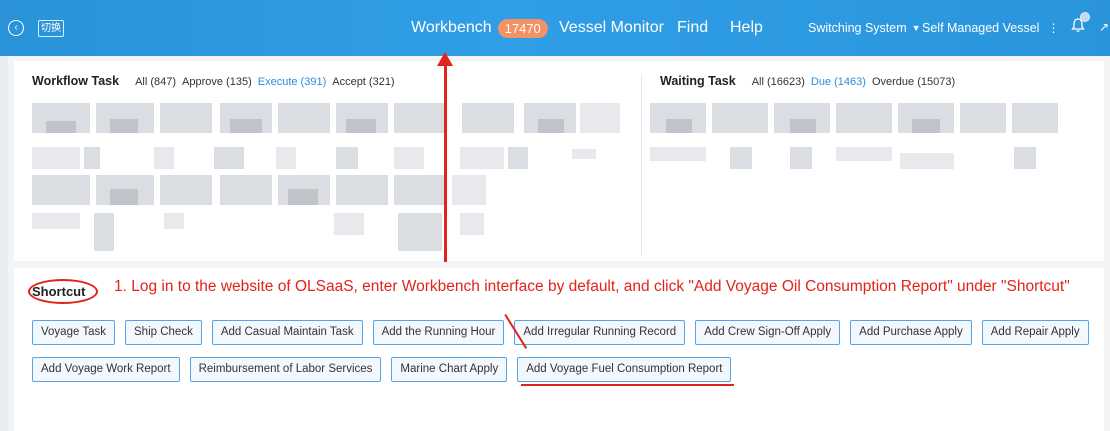 The image size is (1110, 431). Describe the element at coordinates (106, 369) in the screenshot. I see `add-voyage-work-report-button: Add Voyage Work Report` at that location.